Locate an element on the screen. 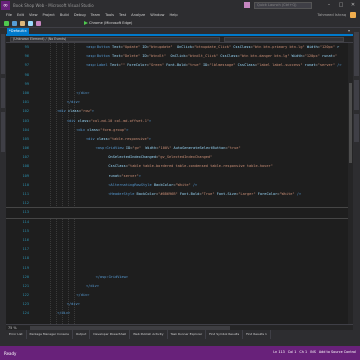 Image resolution: width=360 pixels, height=360 pixels. server-explorer-tab is located at coordinates (3, 54).